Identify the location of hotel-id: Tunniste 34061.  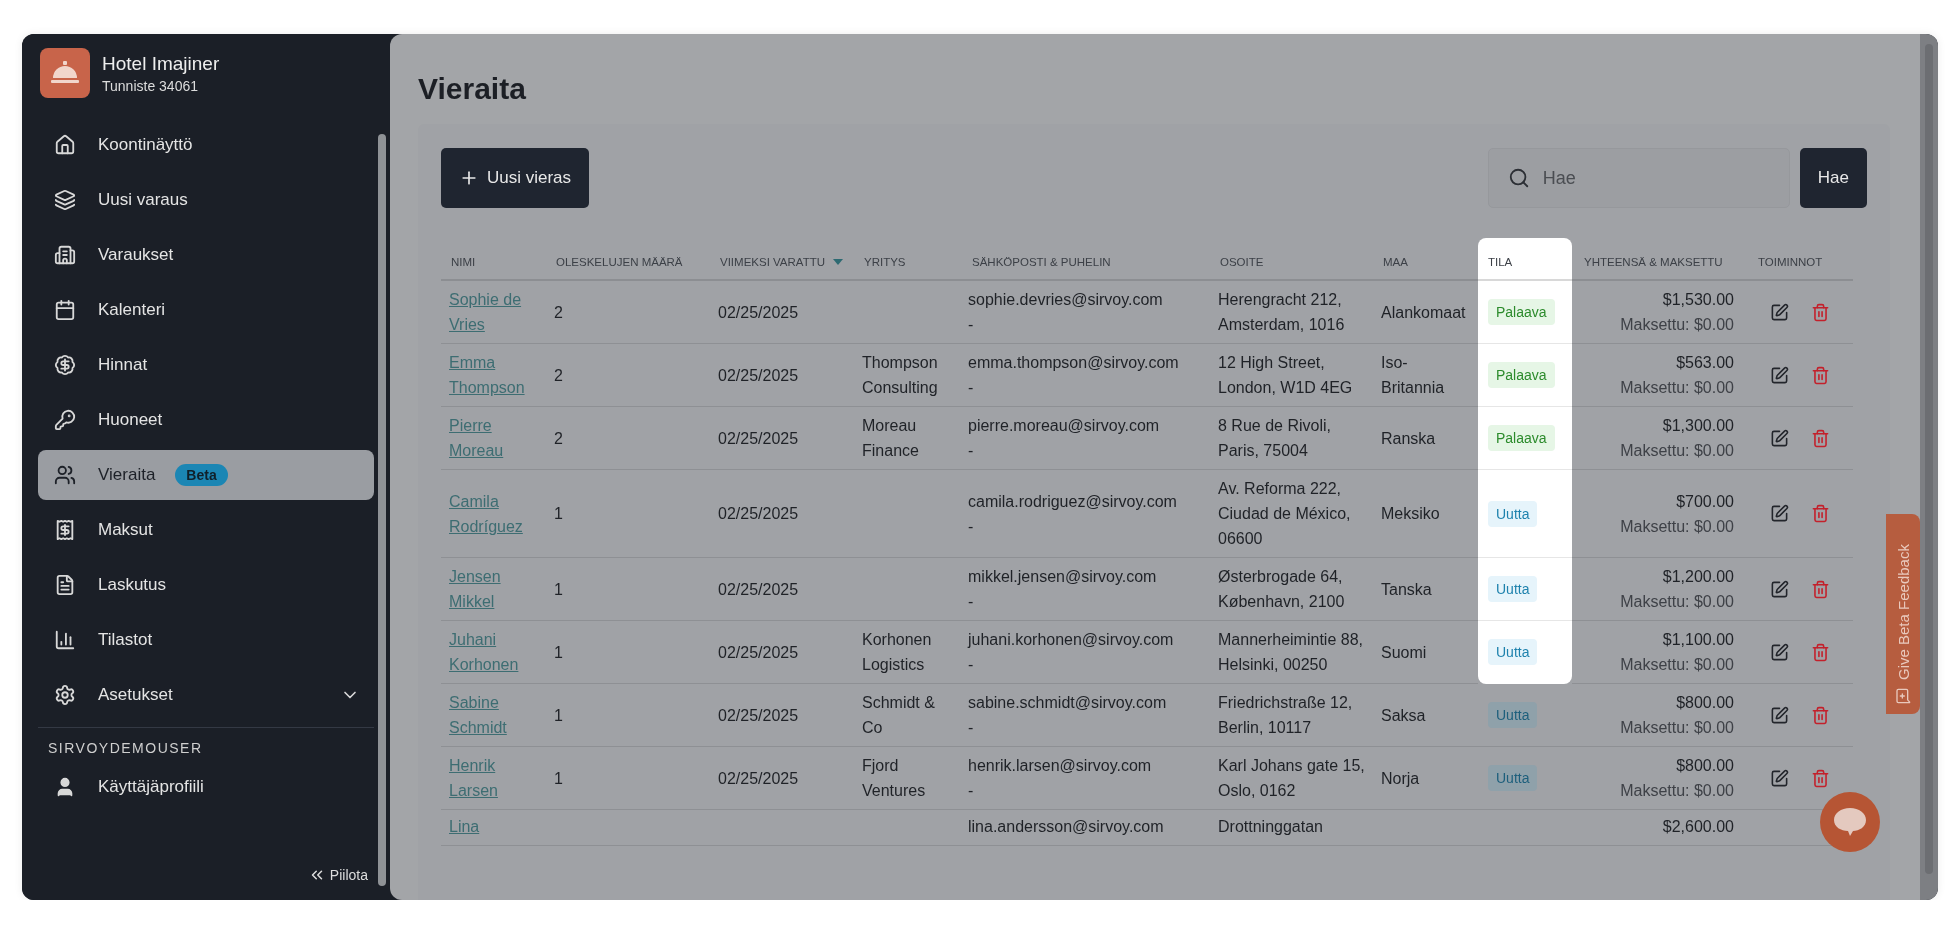
(150, 85).